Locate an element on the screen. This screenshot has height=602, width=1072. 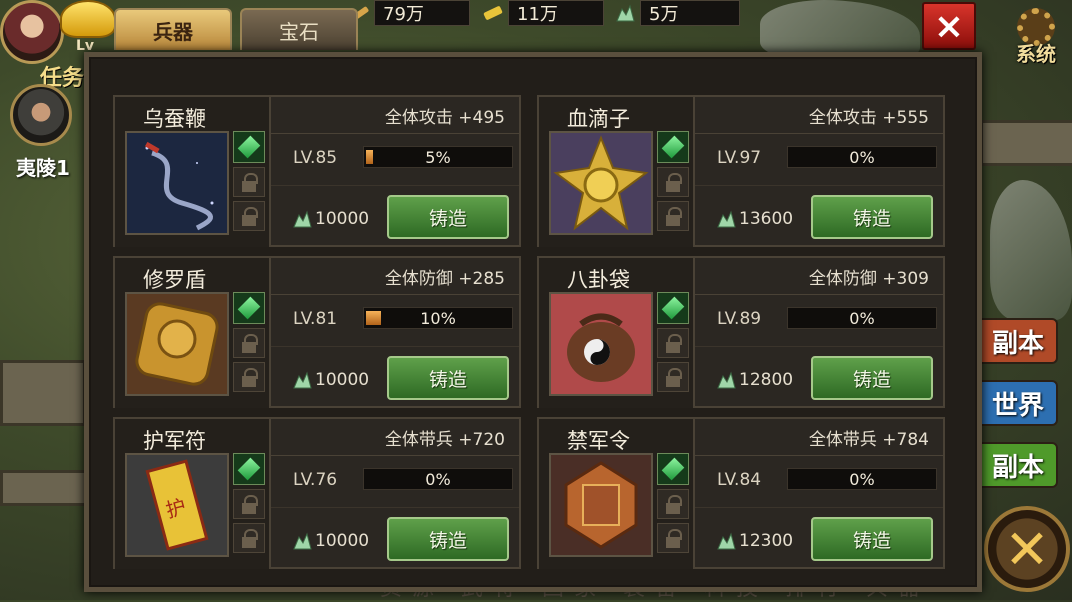
weapon-name: 修罗盾 is located at coordinates (174, 280).